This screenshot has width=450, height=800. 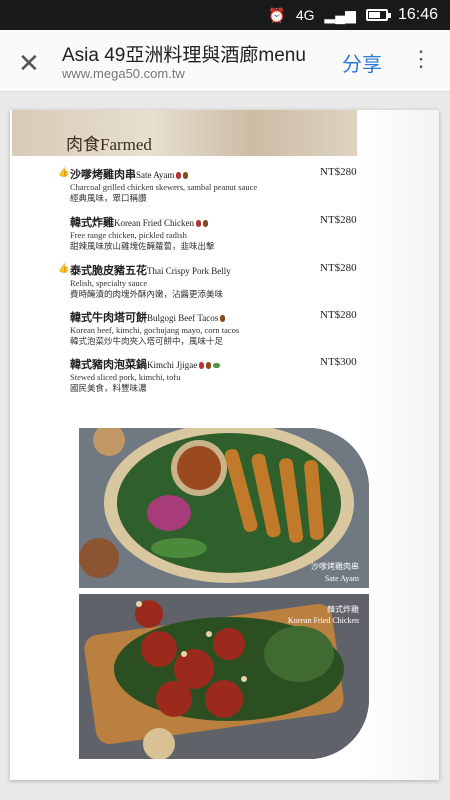 I want to click on share-button: 分享, so click(x=362, y=62).